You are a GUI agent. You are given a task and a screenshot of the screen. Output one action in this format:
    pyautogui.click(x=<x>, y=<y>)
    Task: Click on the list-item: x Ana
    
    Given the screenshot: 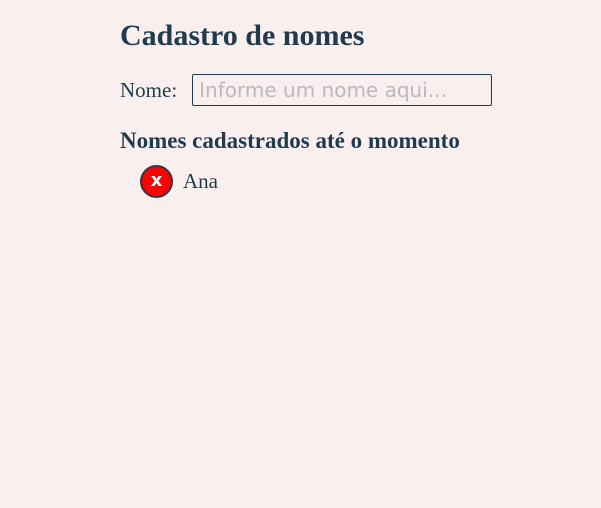 What is the action you would take?
    pyautogui.click(x=179, y=181)
    